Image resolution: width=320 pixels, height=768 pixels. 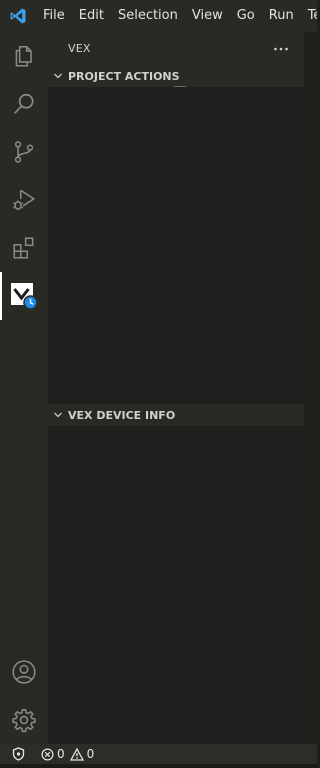 I want to click on settings-gear-icon, so click(x=24, y=720).